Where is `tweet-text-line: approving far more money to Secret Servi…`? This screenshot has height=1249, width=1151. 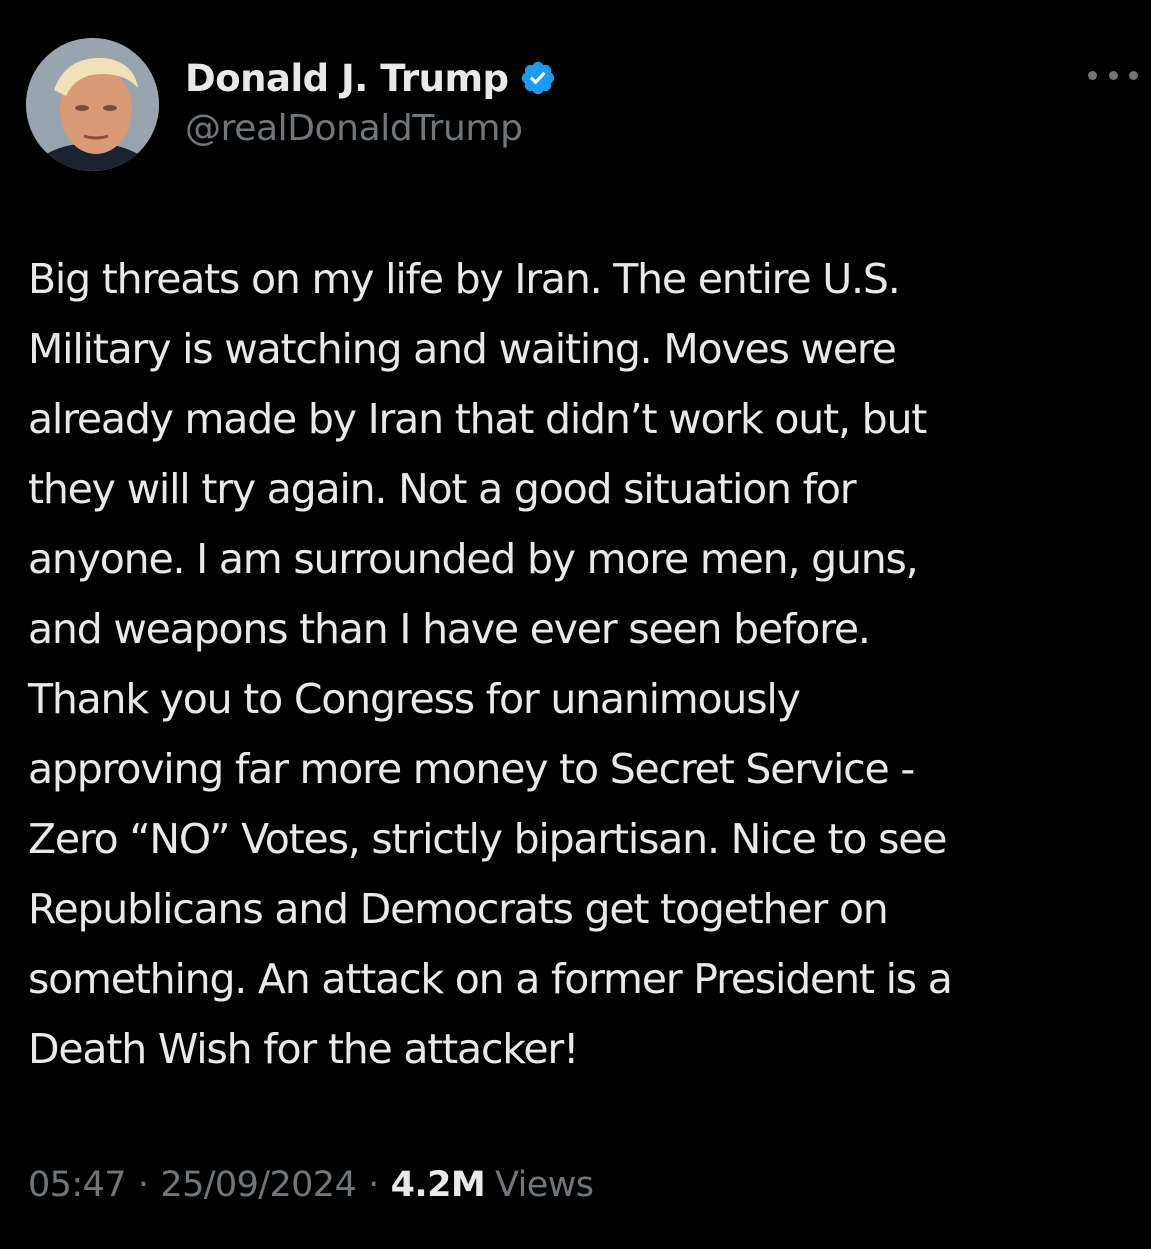
tweet-text-line: approving far more money to Secret Servi… is located at coordinates (471, 769).